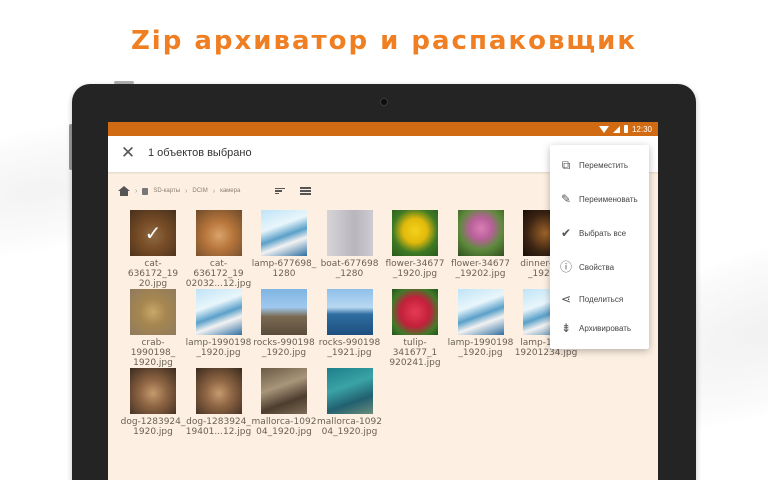 This screenshot has width=768, height=480. Describe the element at coordinates (616, 129) in the screenshot. I see `signal-icon` at that location.